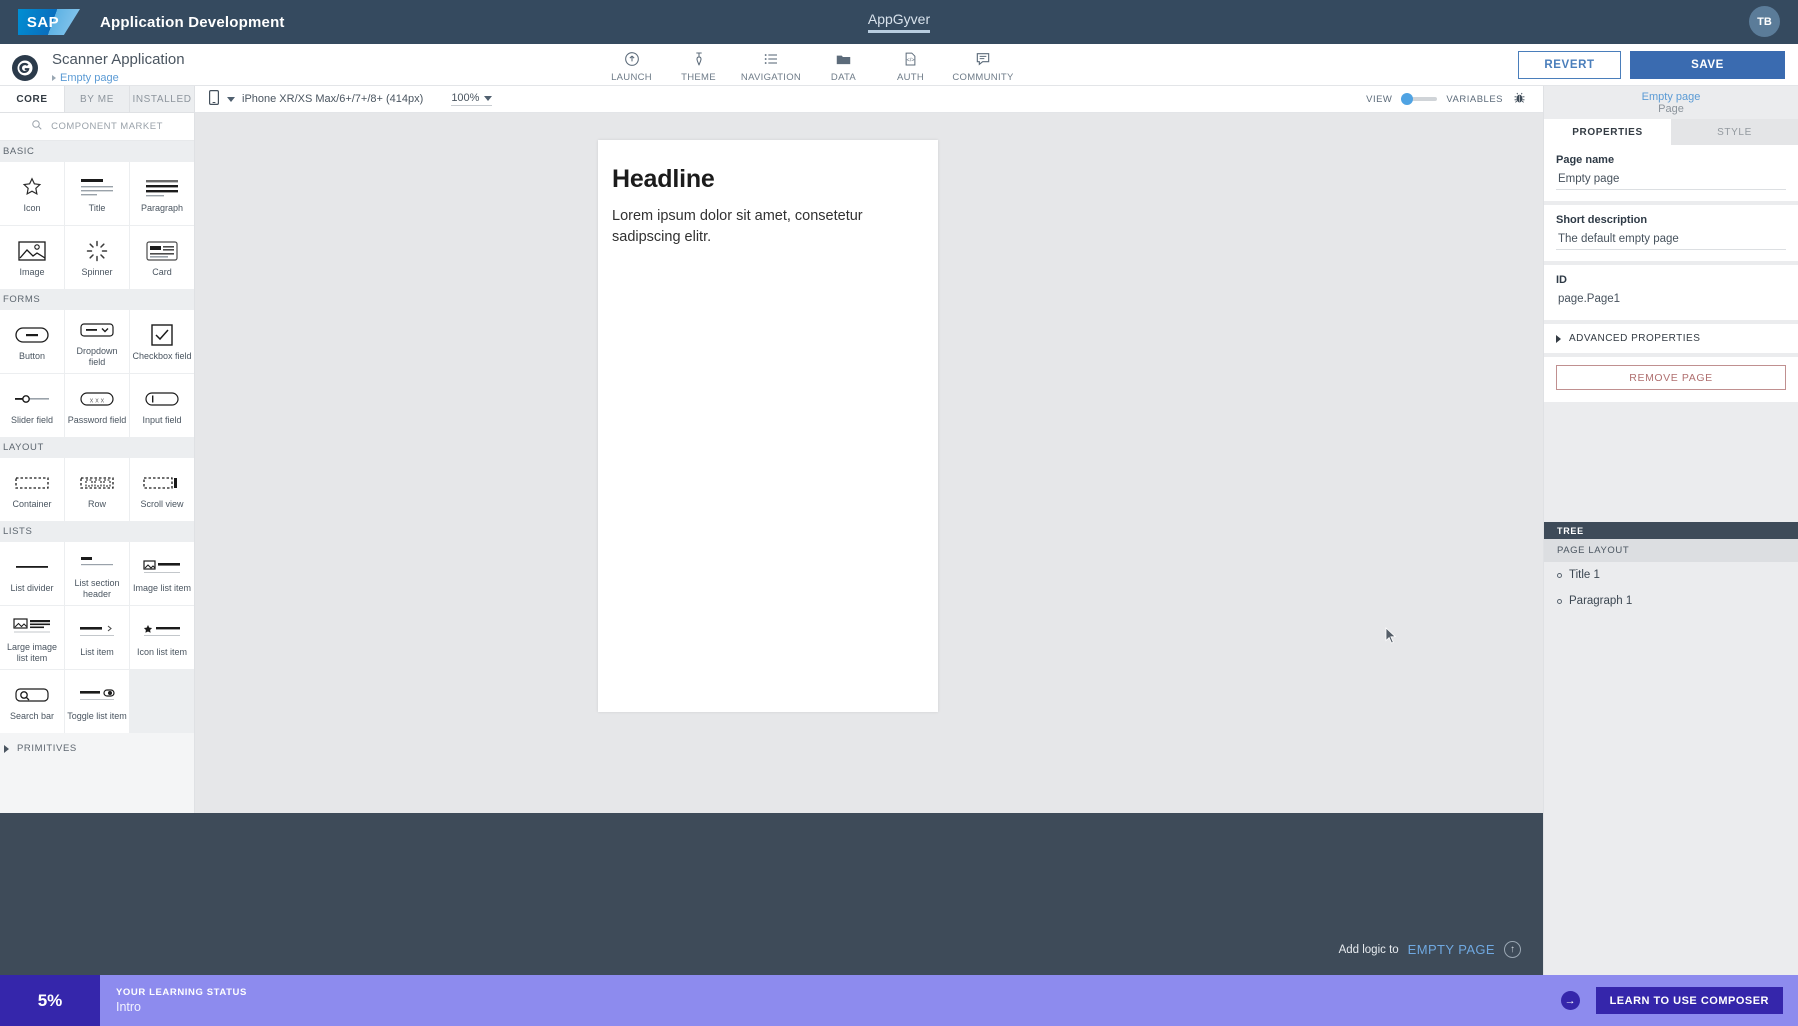  Describe the element at coordinates (162, 193) in the screenshot. I see `component-paragraph: Paragraph` at that location.